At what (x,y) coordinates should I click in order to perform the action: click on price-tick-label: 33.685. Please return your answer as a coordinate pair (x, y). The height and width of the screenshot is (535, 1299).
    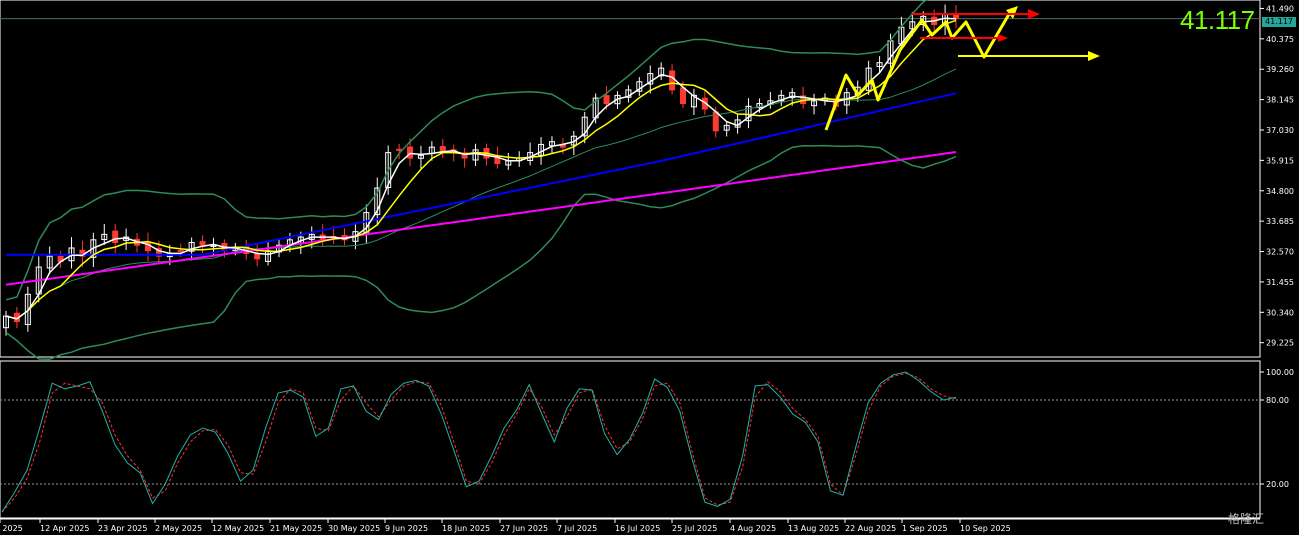
    Looking at the image, I should click on (1280, 221).